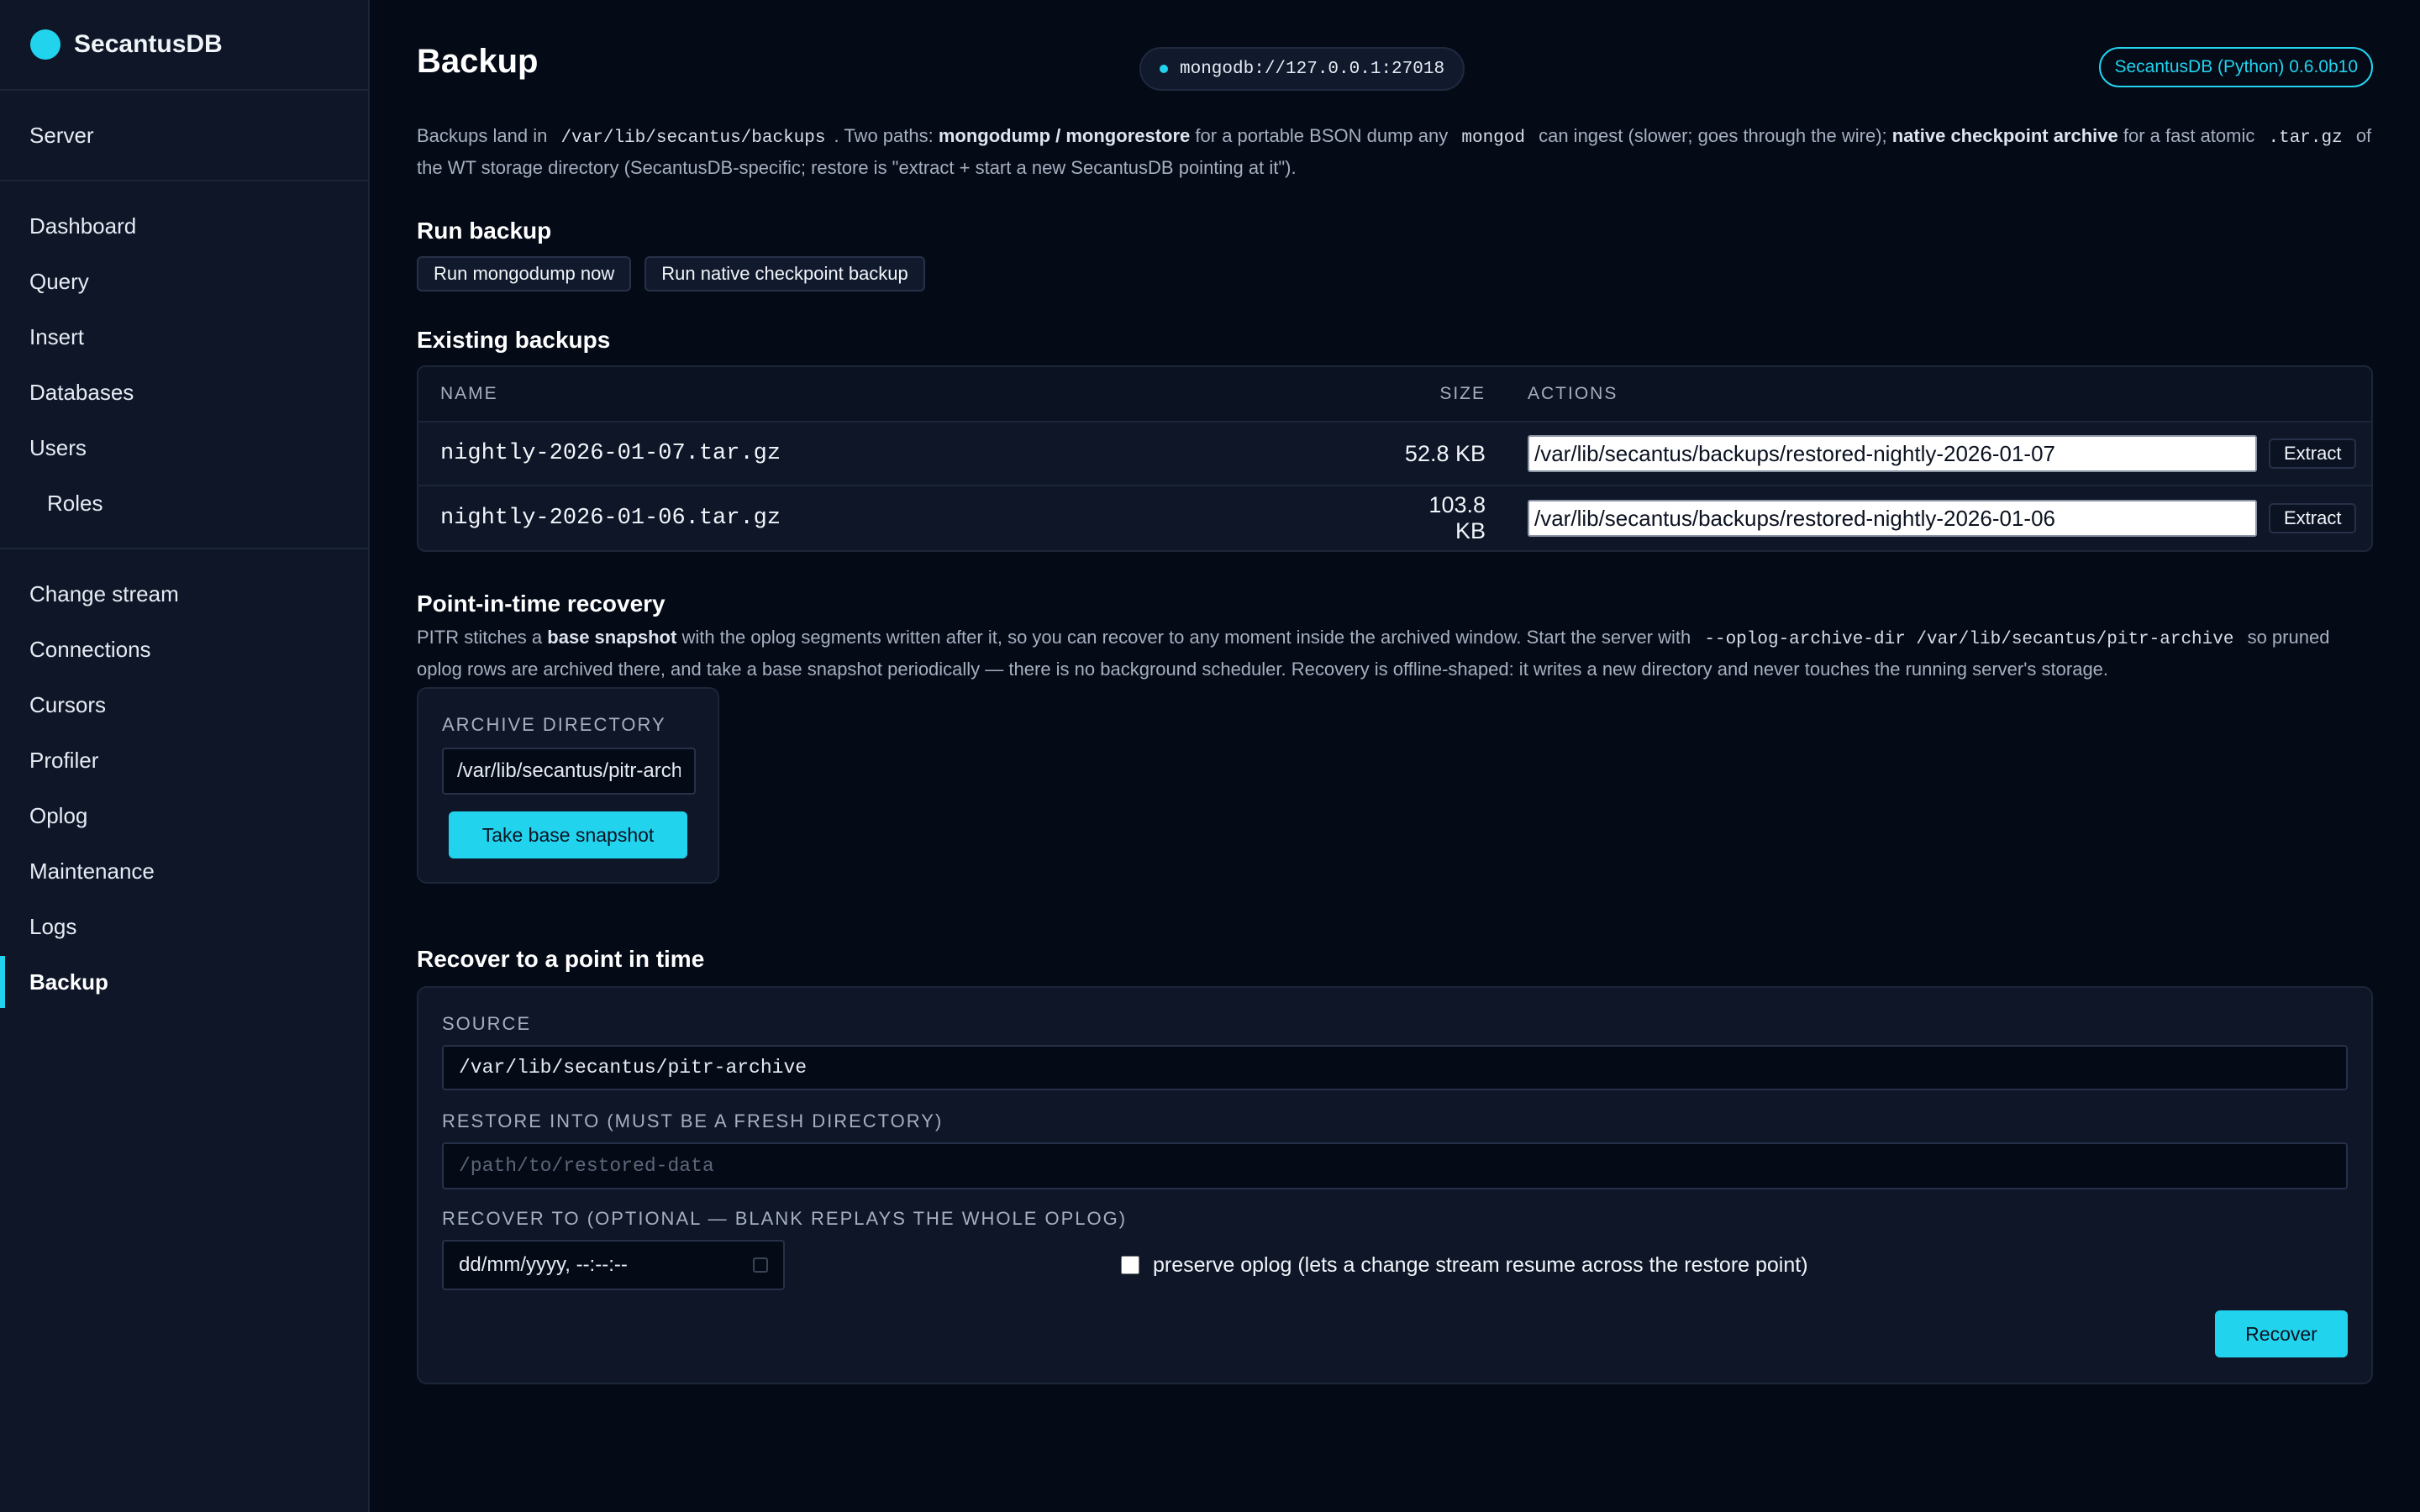 The image size is (2420, 1512). Describe the element at coordinates (184, 594) in the screenshot. I see `sidebar-item-change-stream: Change stream` at that location.